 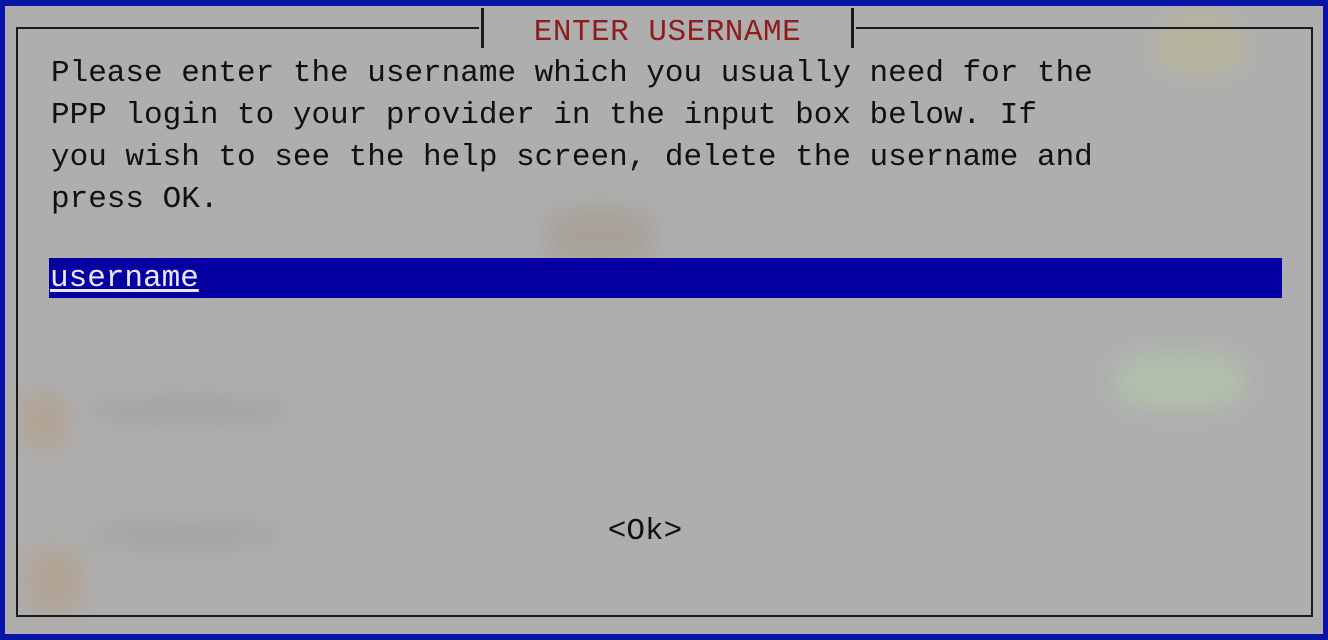 I want to click on username-input-value: username, so click(x=124, y=279).